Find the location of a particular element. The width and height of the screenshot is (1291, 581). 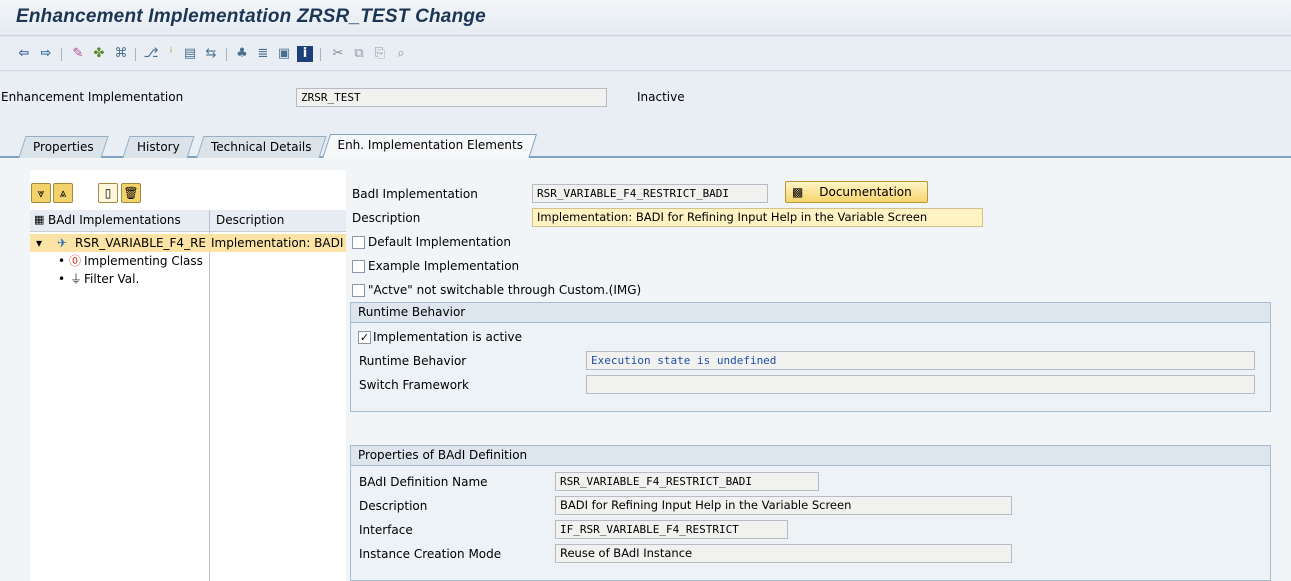

delete-button: 🗑 is located at coordinates (131, 193).